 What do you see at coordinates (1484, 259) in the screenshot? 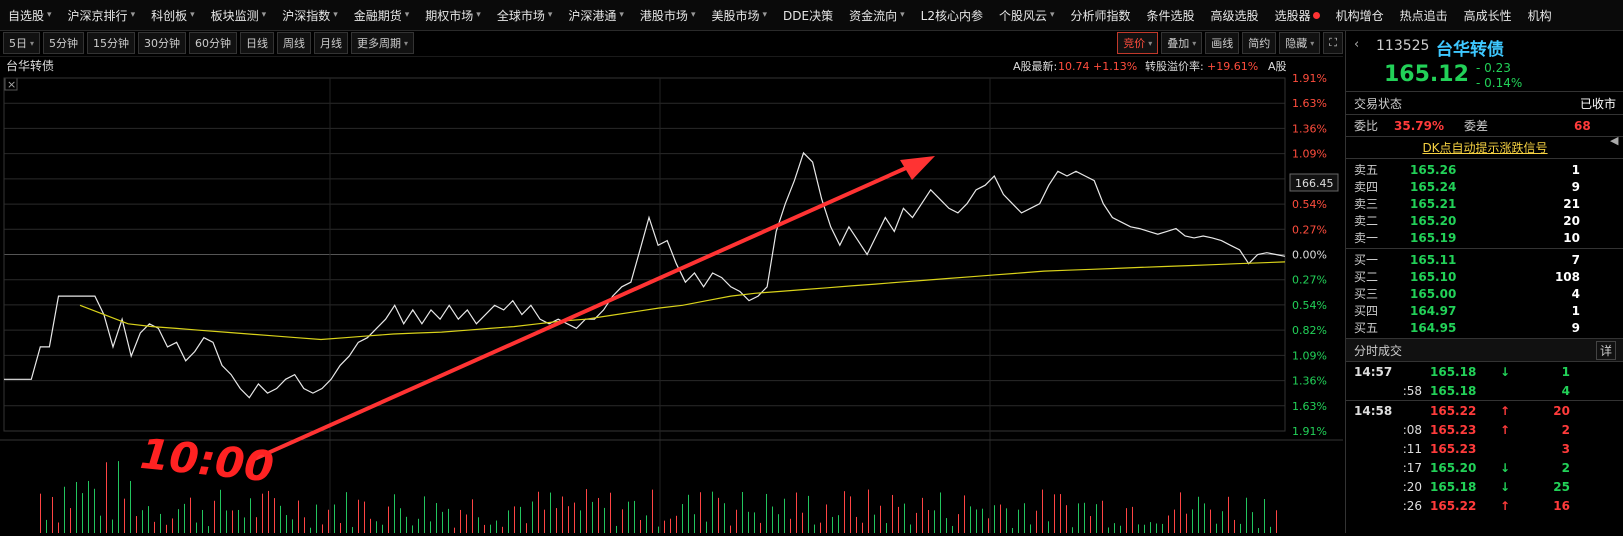
I see `order-row: 买一 165.11 7` at bounding box center [1484, 259].